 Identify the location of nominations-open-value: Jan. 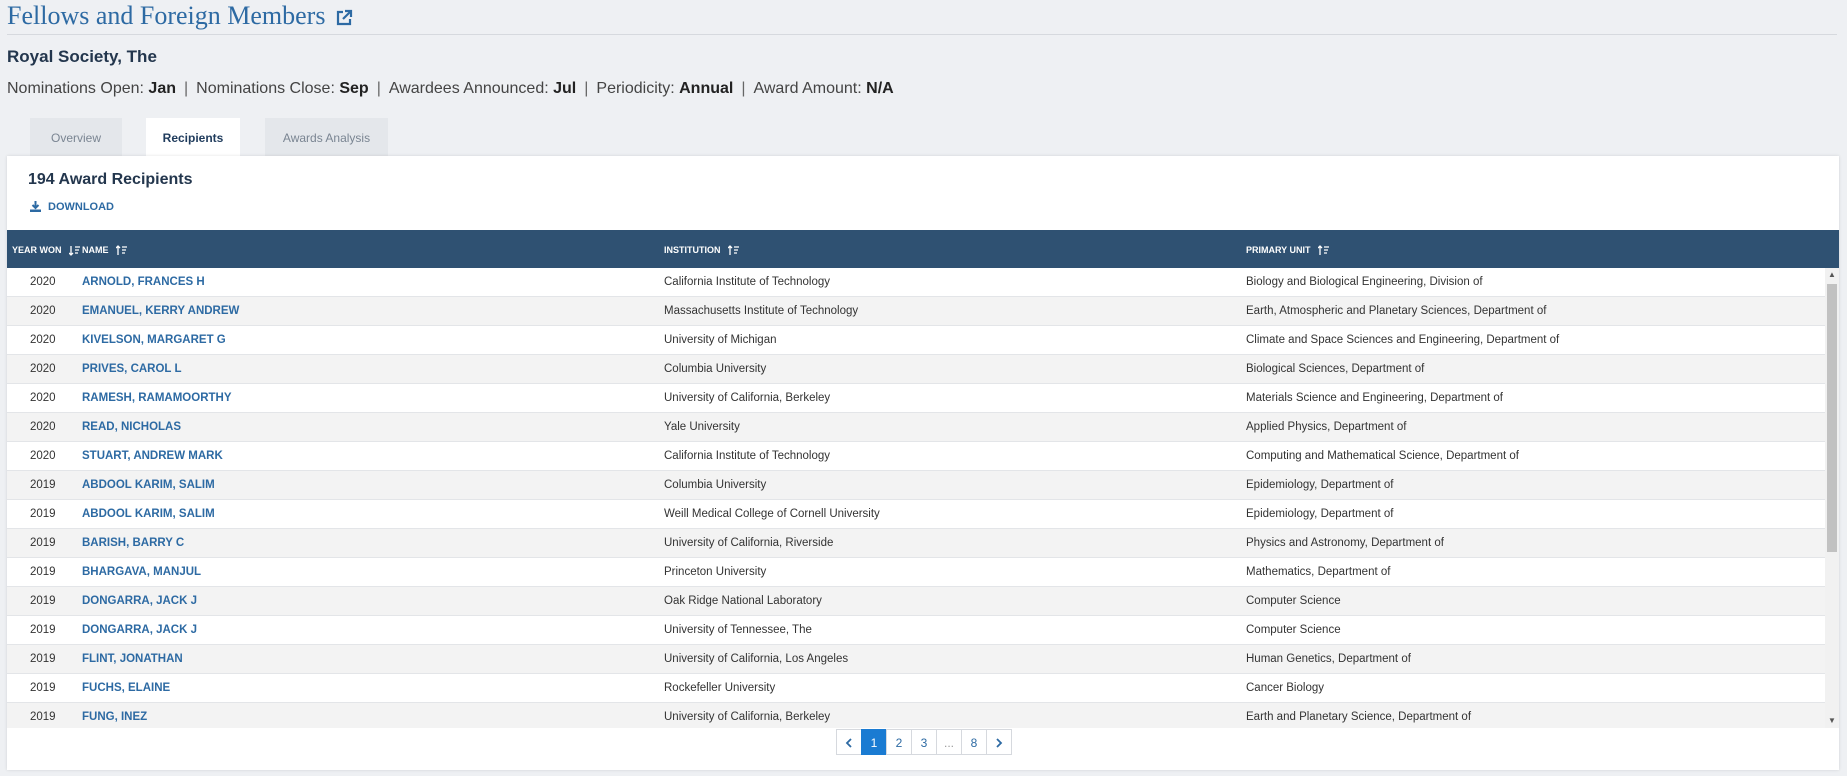
(162, 88).